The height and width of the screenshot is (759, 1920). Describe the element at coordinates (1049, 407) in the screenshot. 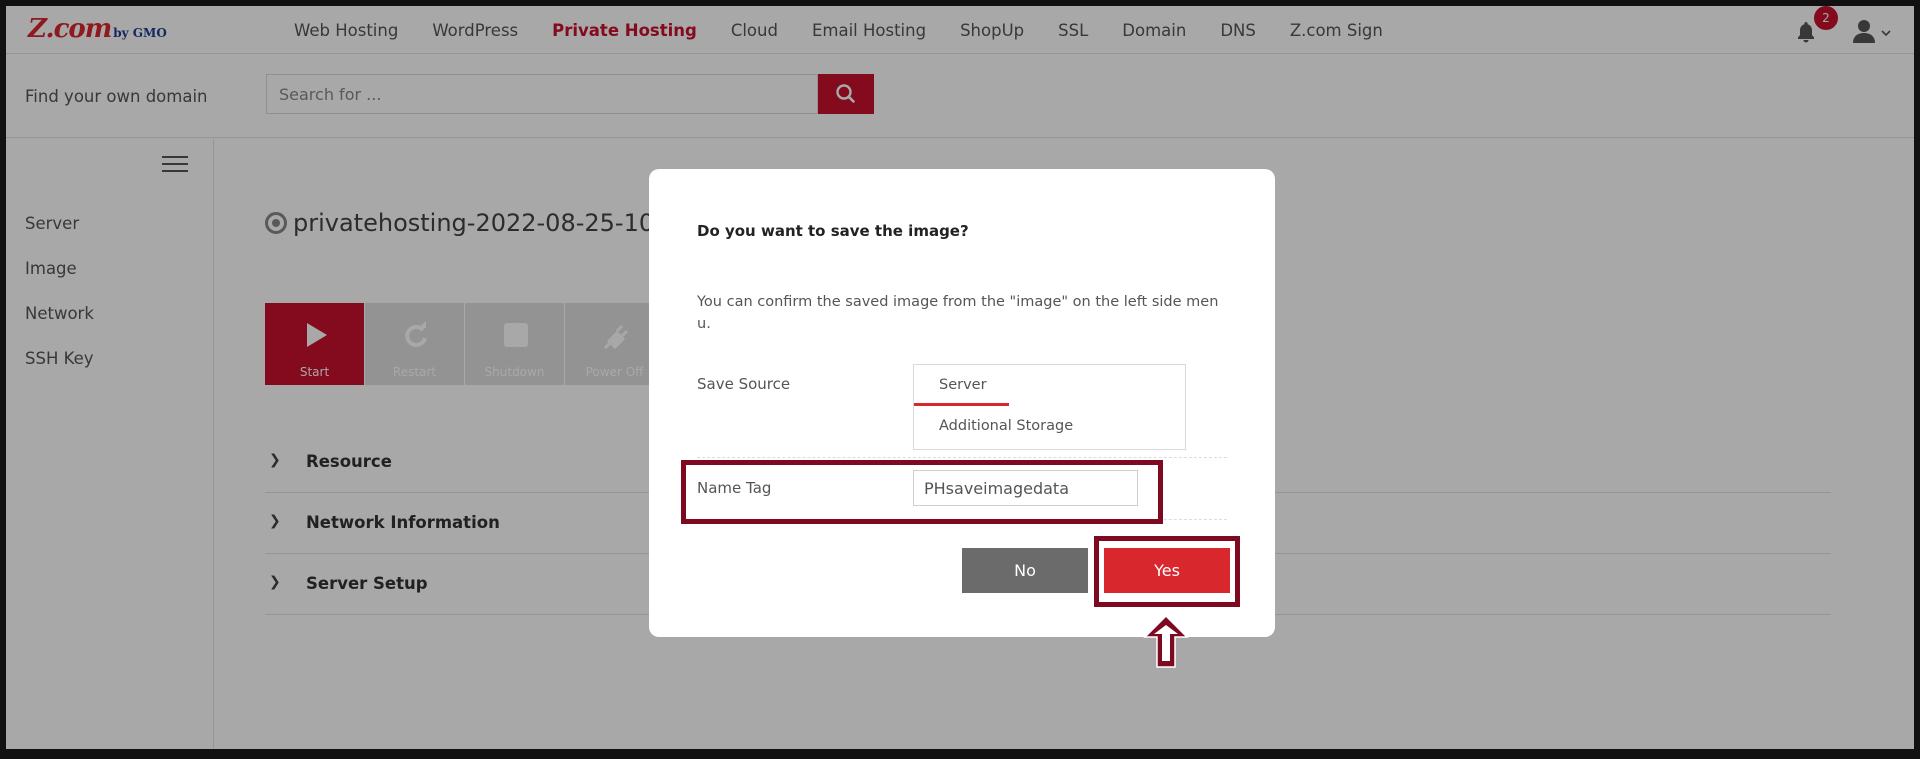

I see `save-source-selector: Server Additional Storage` at that location.